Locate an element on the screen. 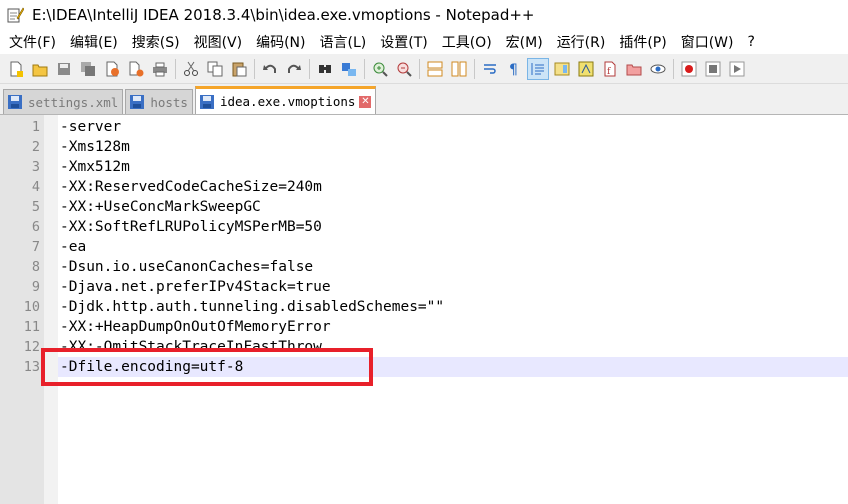 The image size is (848, 504). play-macro-icon is located at coordinates (737, 69).